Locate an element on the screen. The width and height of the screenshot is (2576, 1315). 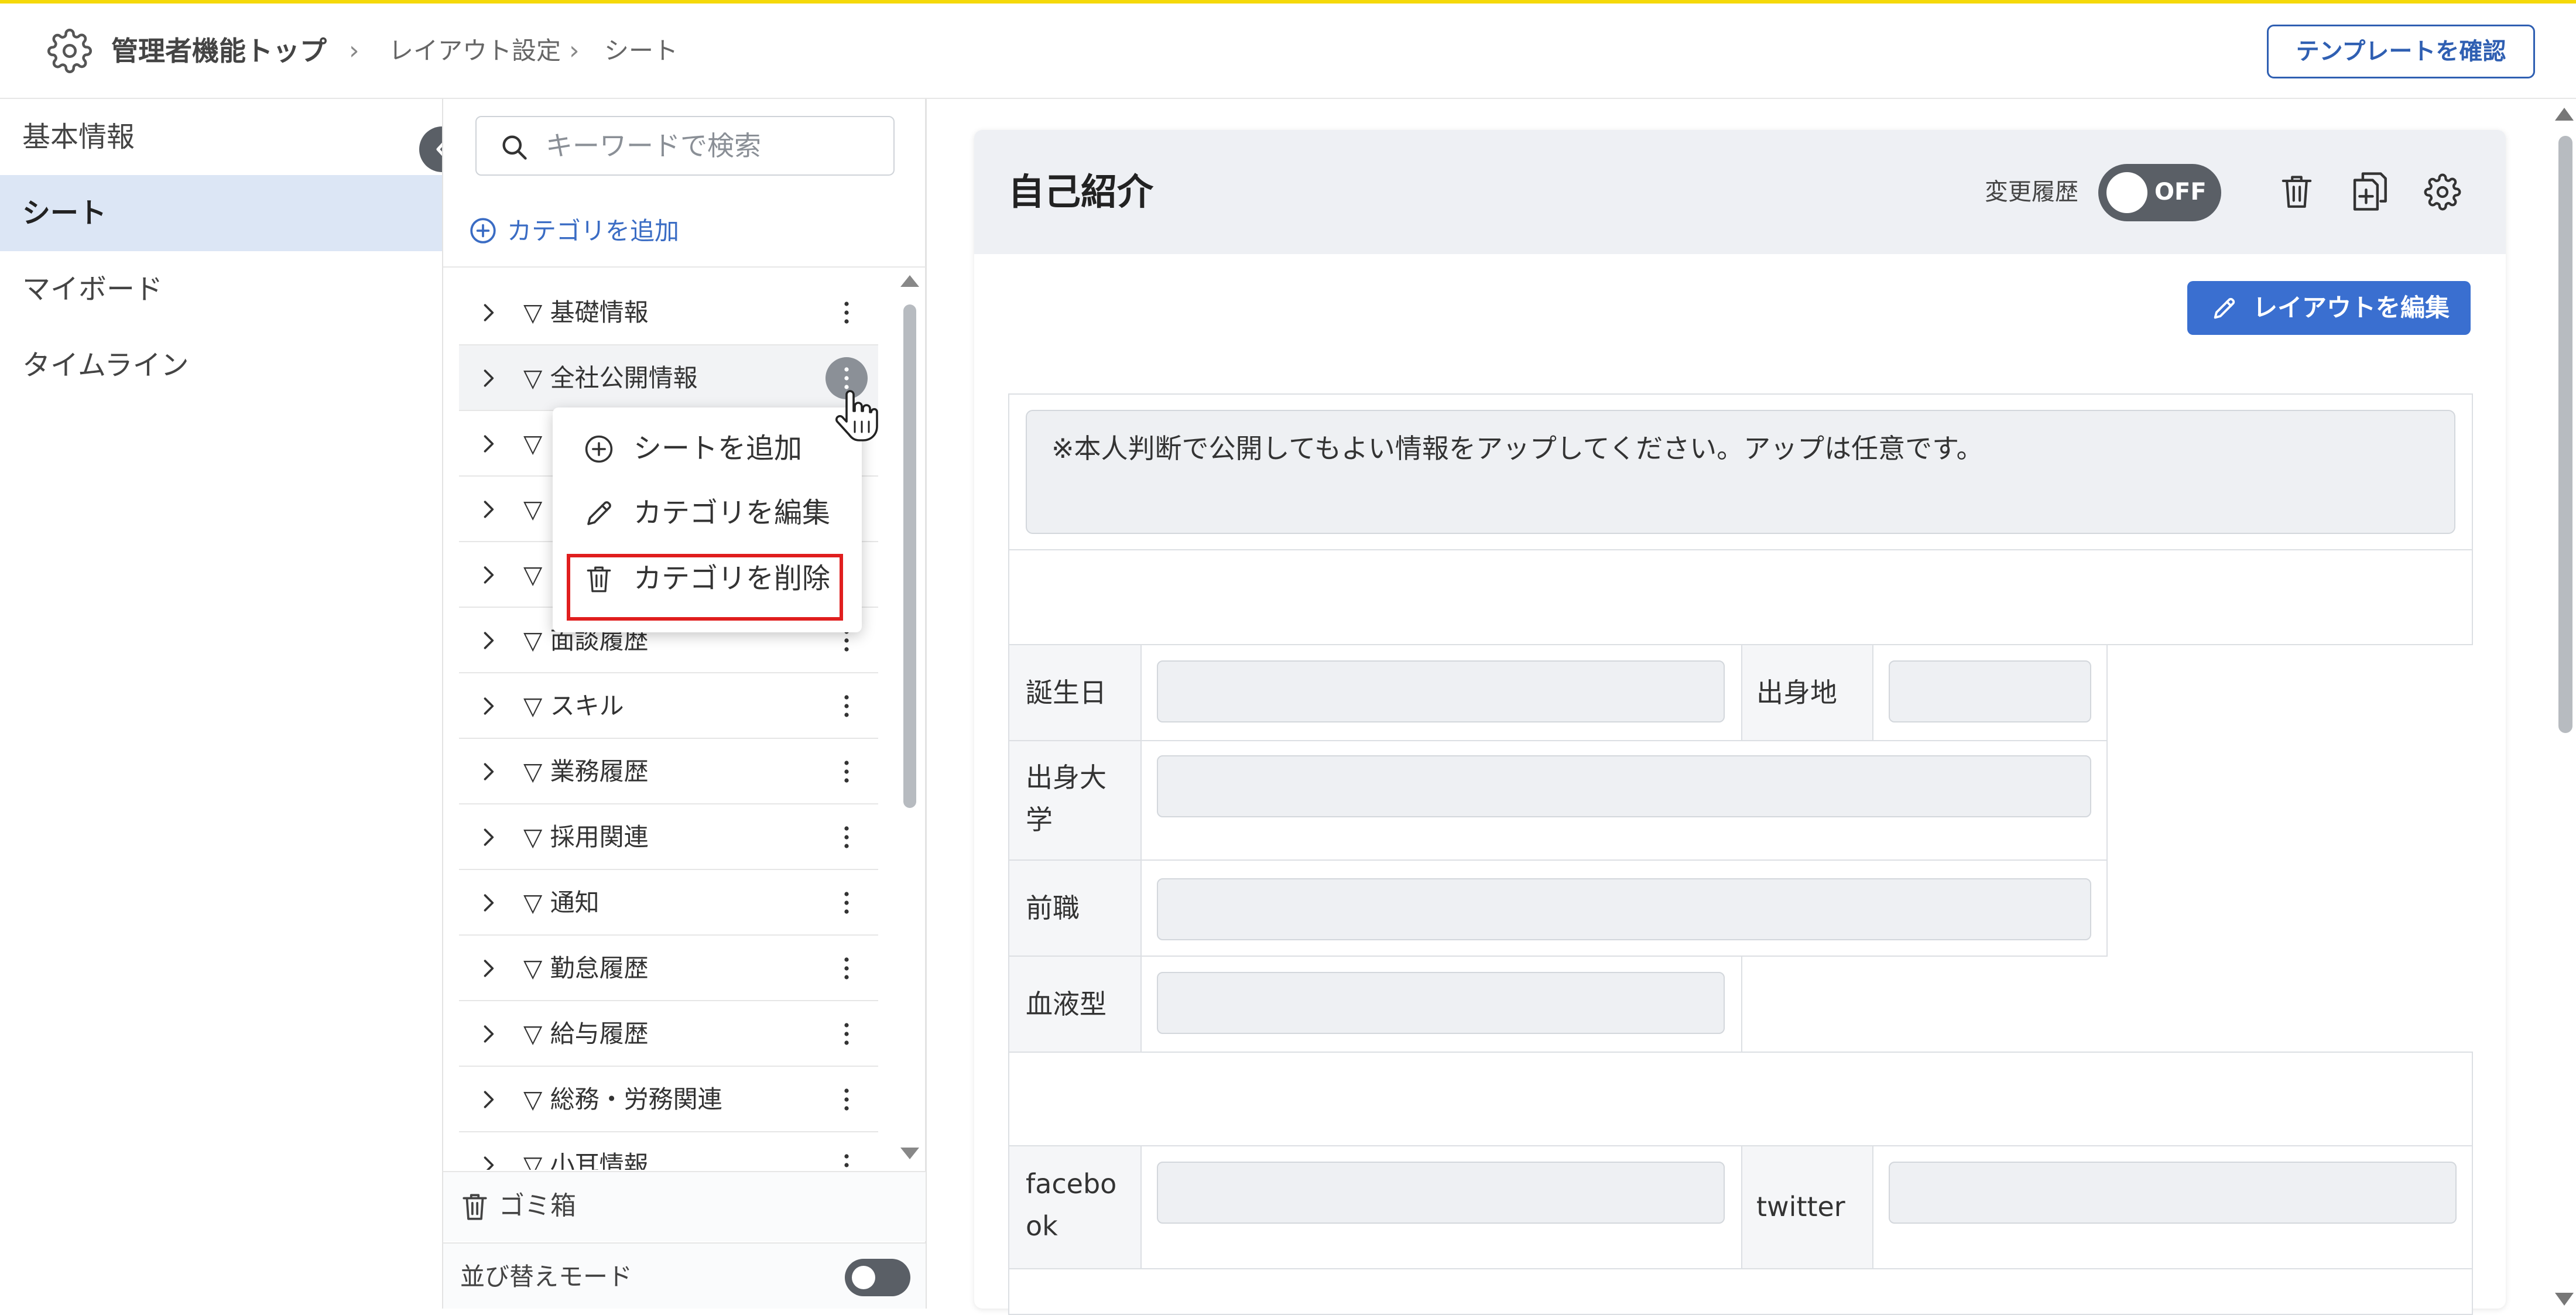
trash-icon is located at coordinates (2297, 191).